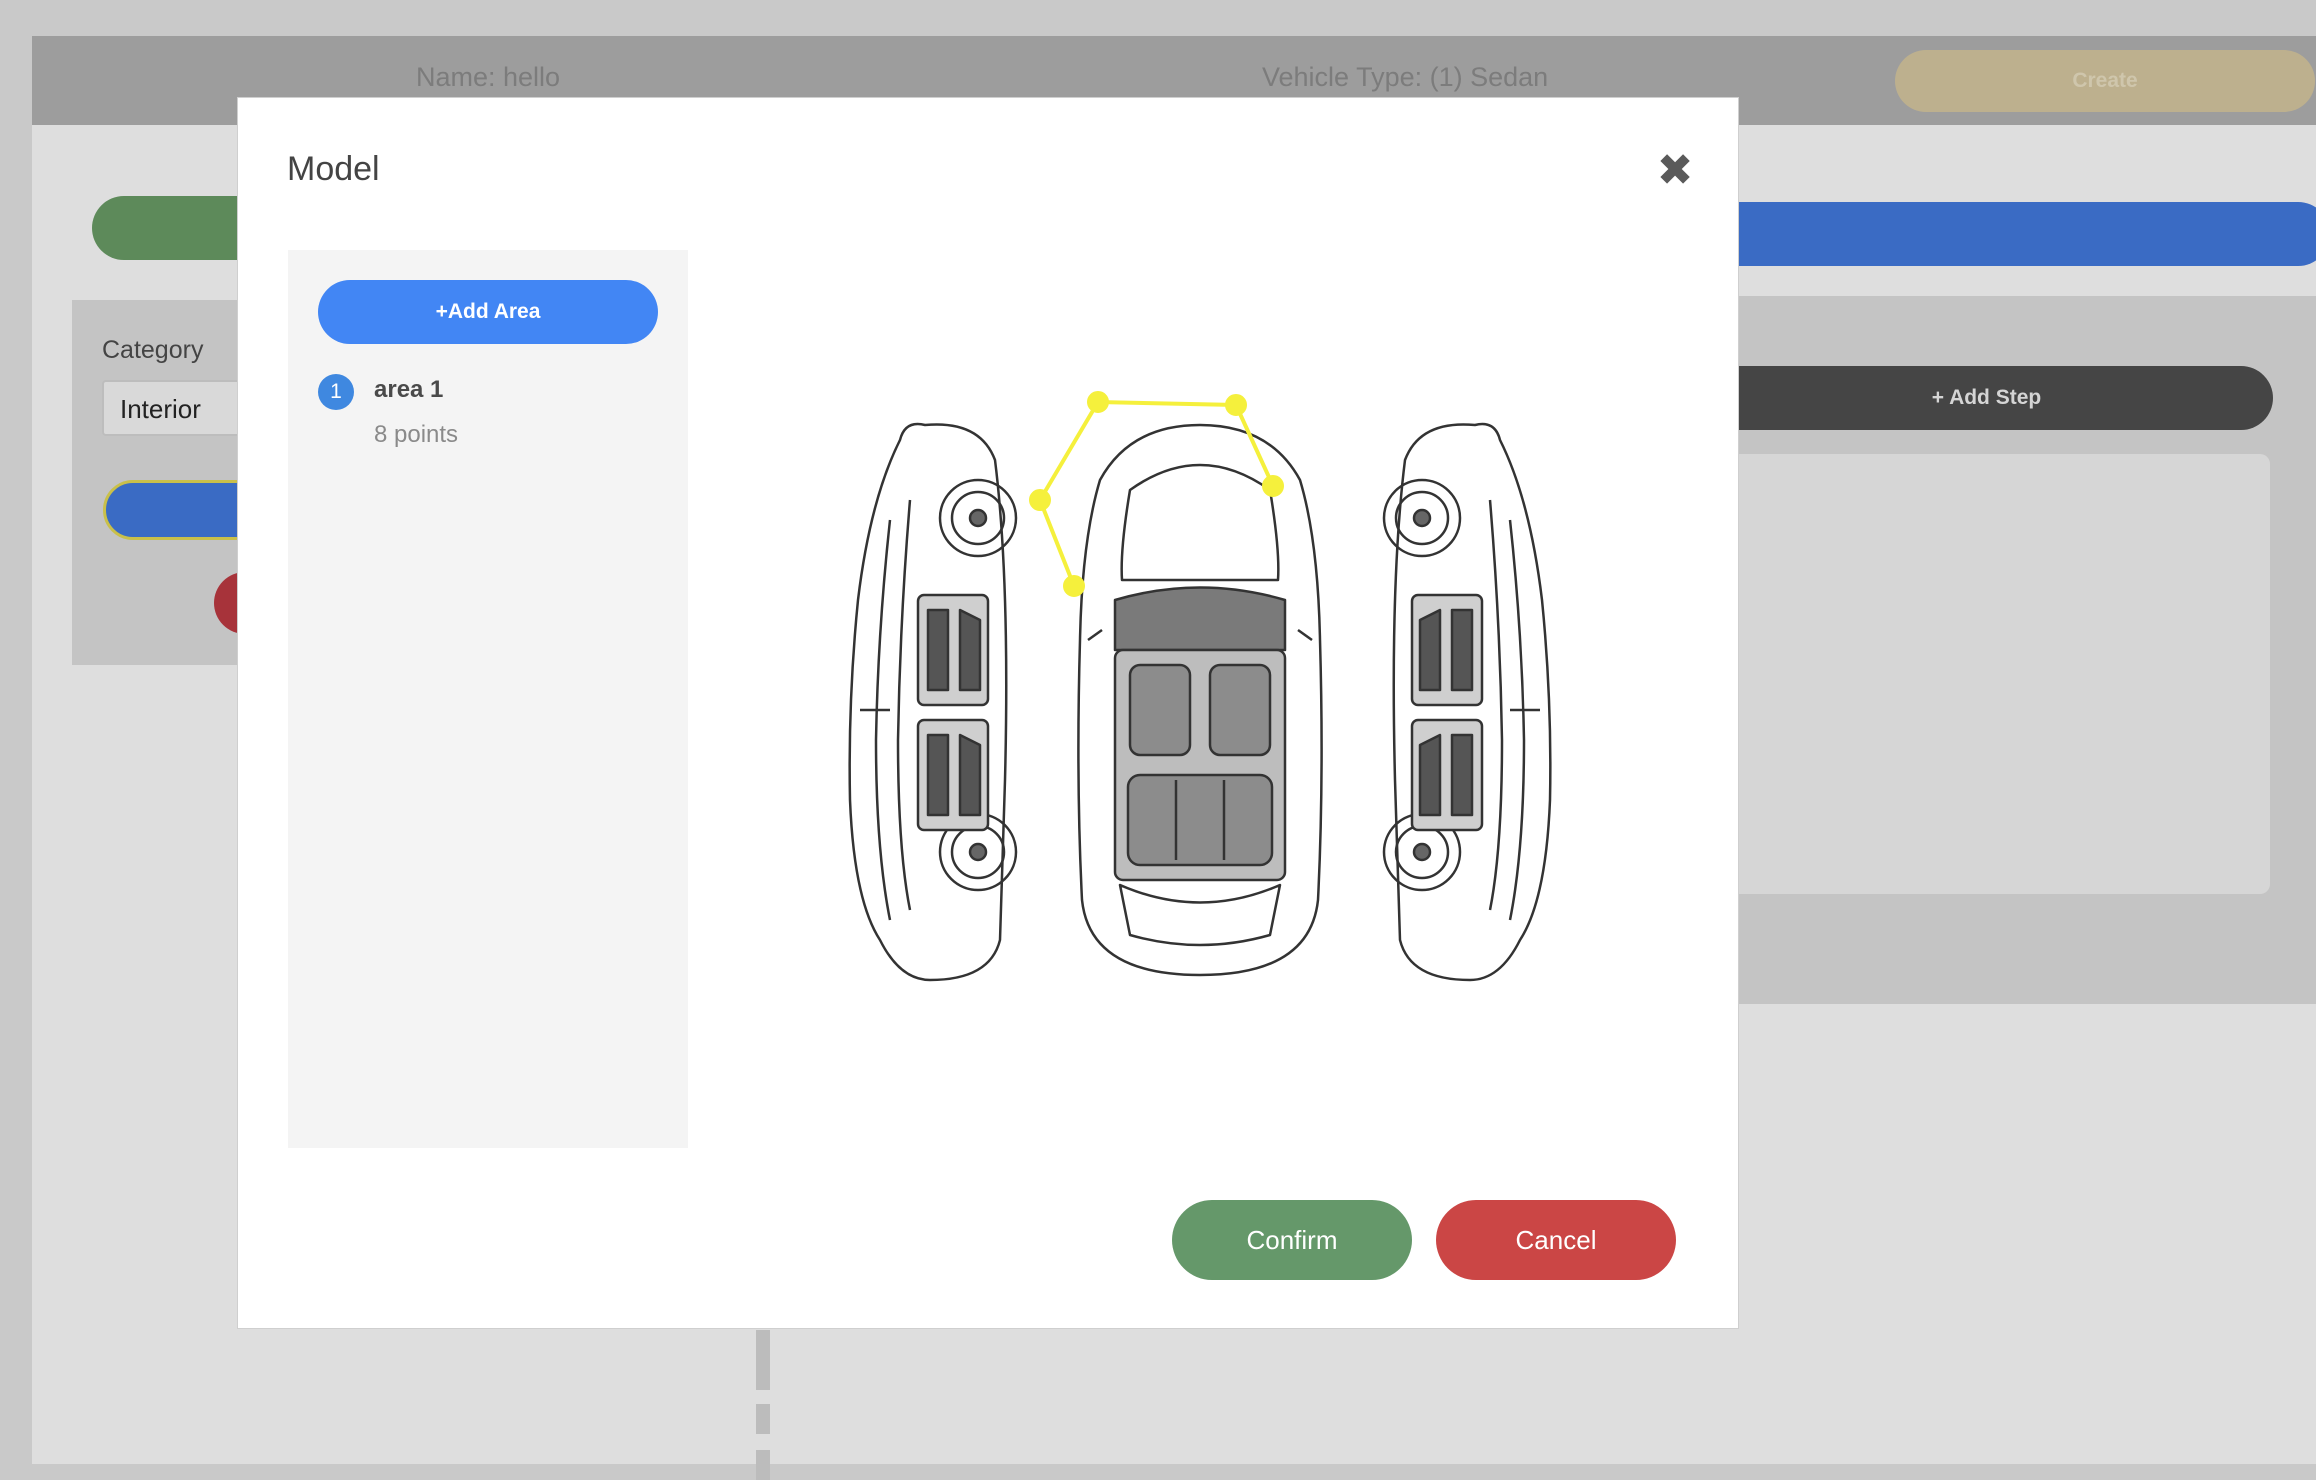  I want to click on confirm-button: Confirm, so click(1292, 1240).